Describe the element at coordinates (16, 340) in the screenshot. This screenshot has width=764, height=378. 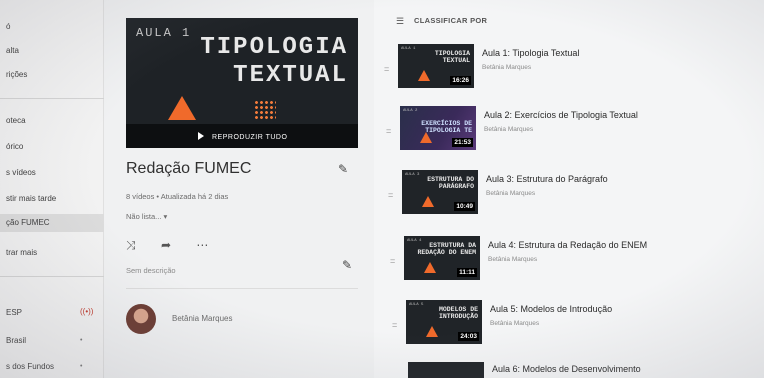
I see `sidebar-item-subscription-brasil: Brasil` at that location.